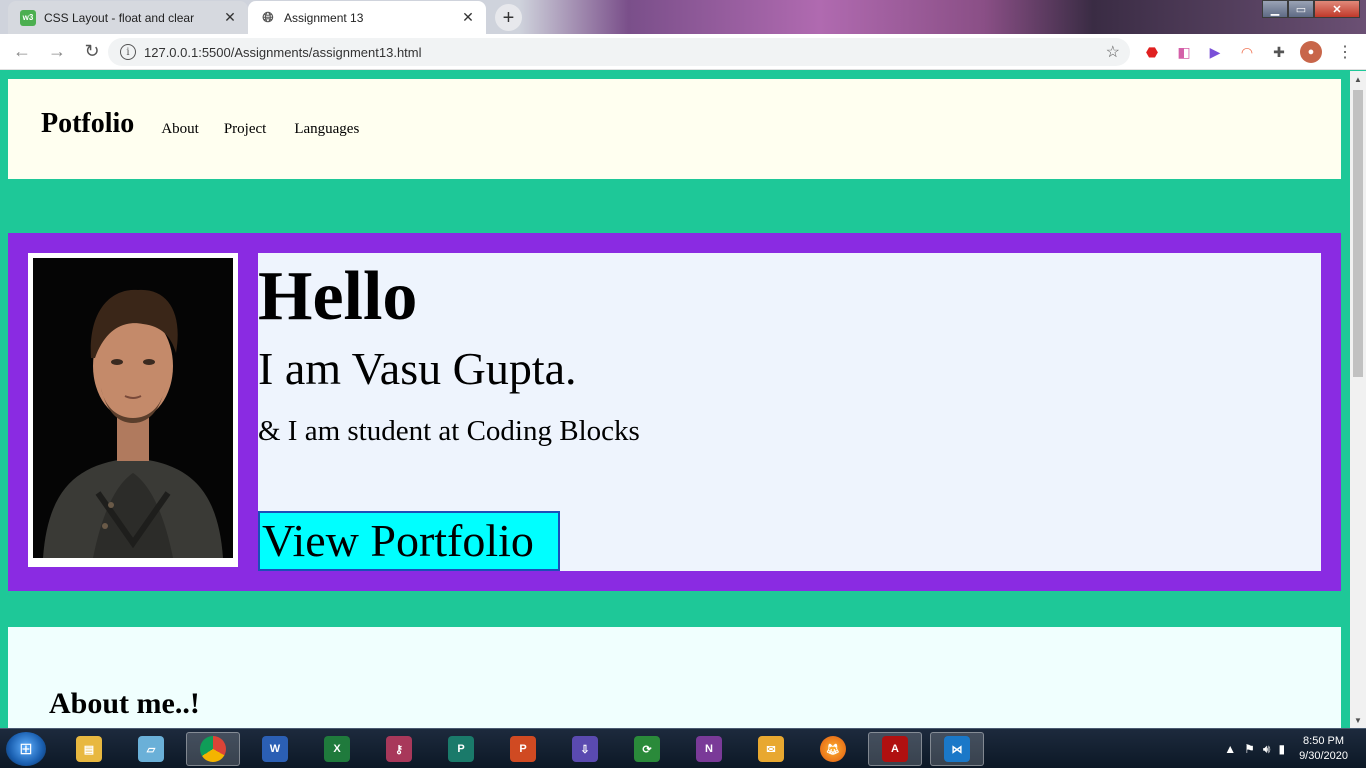  What do you see at coordinates (151, 749) in the screenshot?
I see `notes-app-icon: ▱` at bounding box center [151, 749].